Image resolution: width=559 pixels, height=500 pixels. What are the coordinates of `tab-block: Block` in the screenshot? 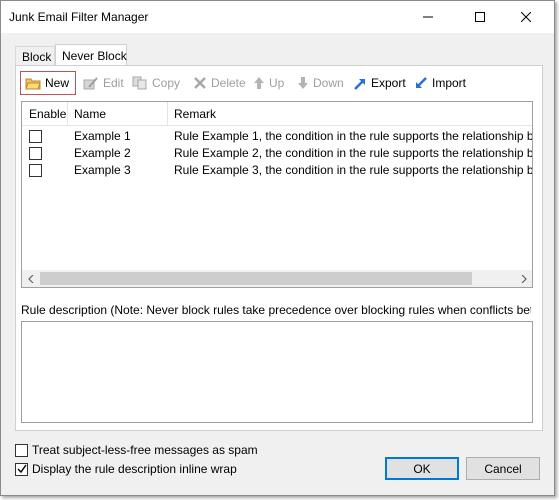 It's located at (35, 56).